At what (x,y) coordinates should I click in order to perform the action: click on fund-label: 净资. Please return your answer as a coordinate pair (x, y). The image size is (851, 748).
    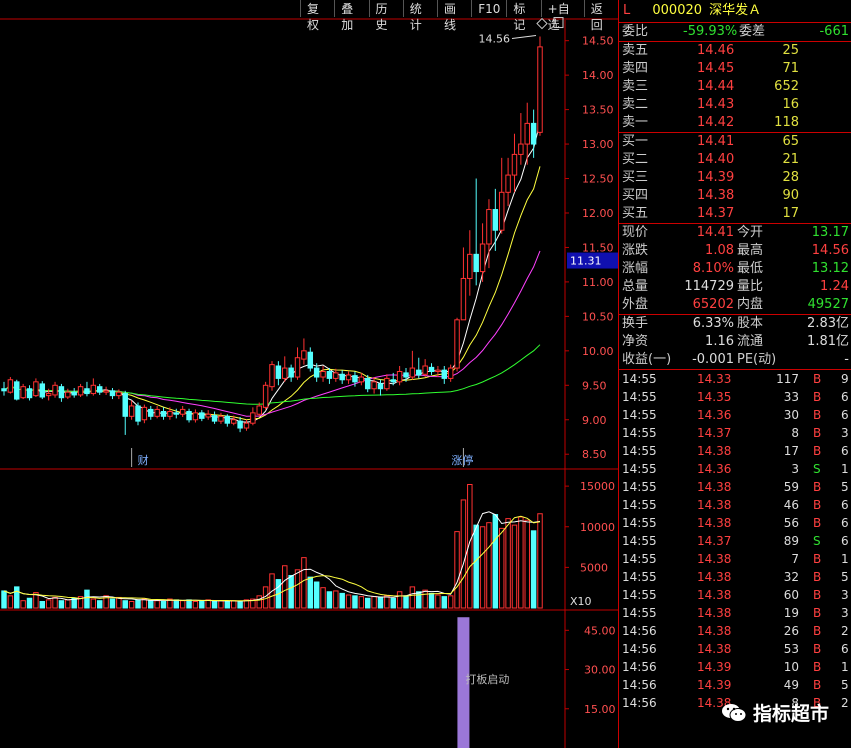
    Looking at the image, I should click on (635, 341).